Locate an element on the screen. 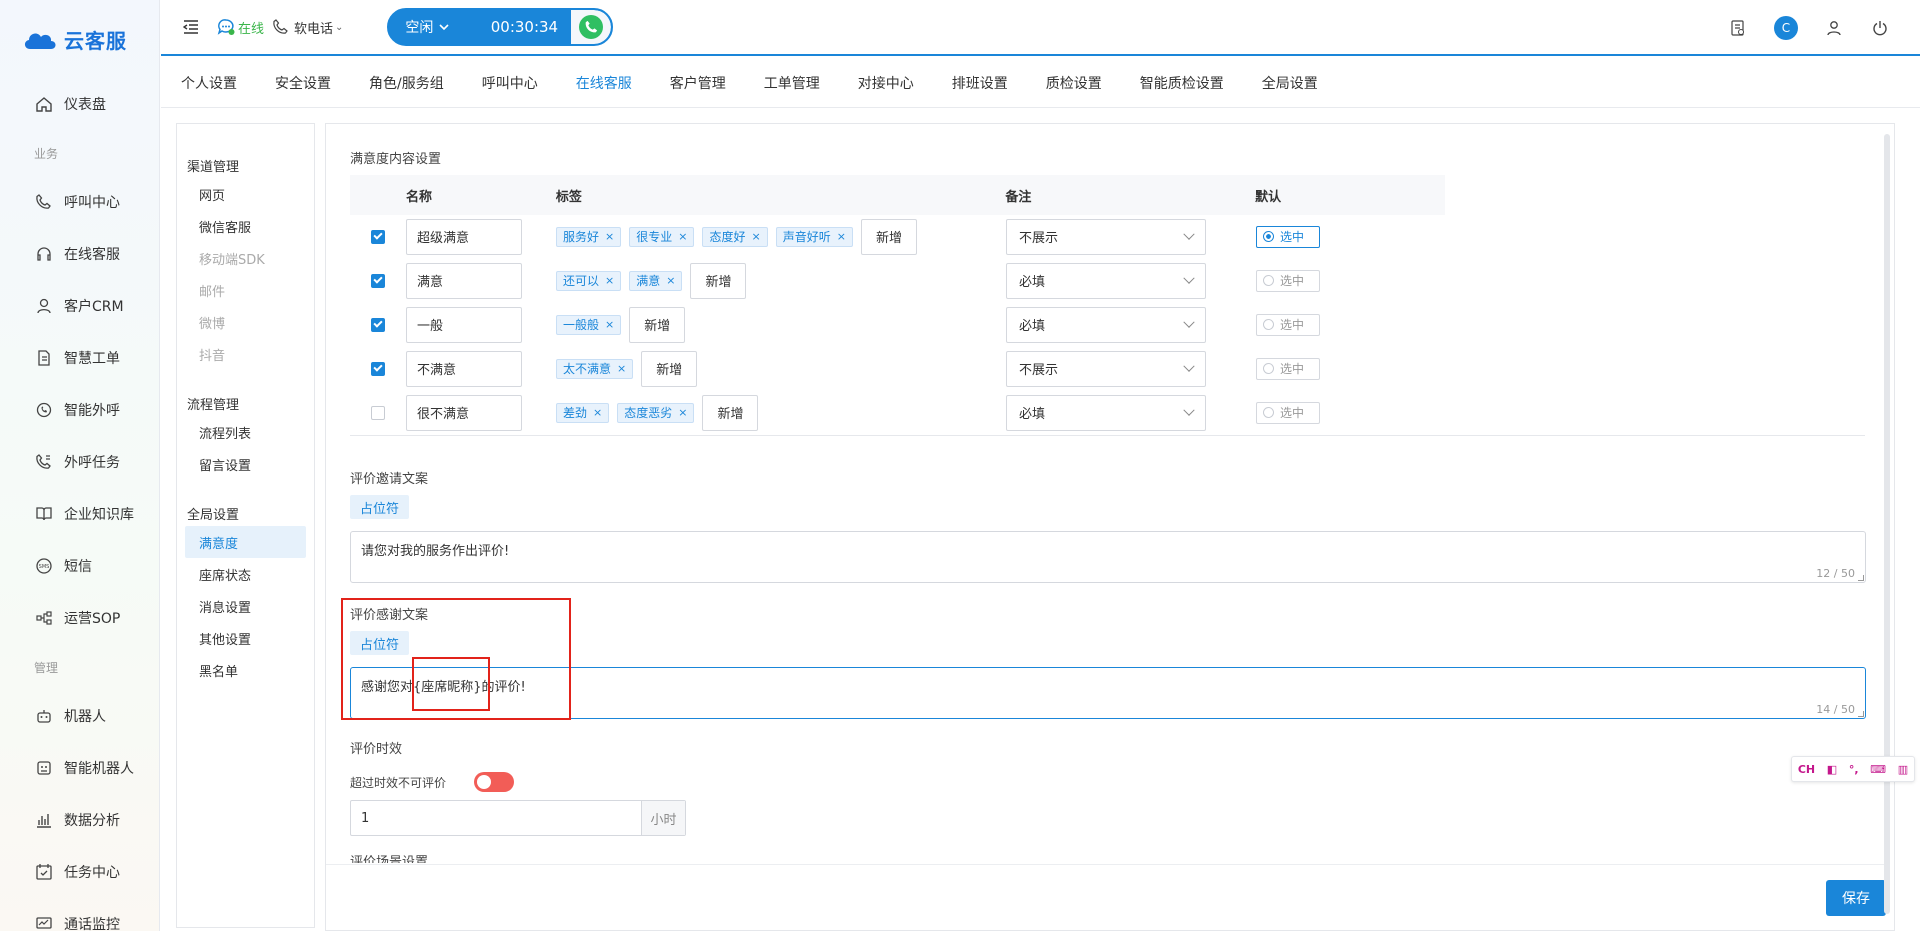  tab-0: 个人设置 is located at coordinates (209, 83).